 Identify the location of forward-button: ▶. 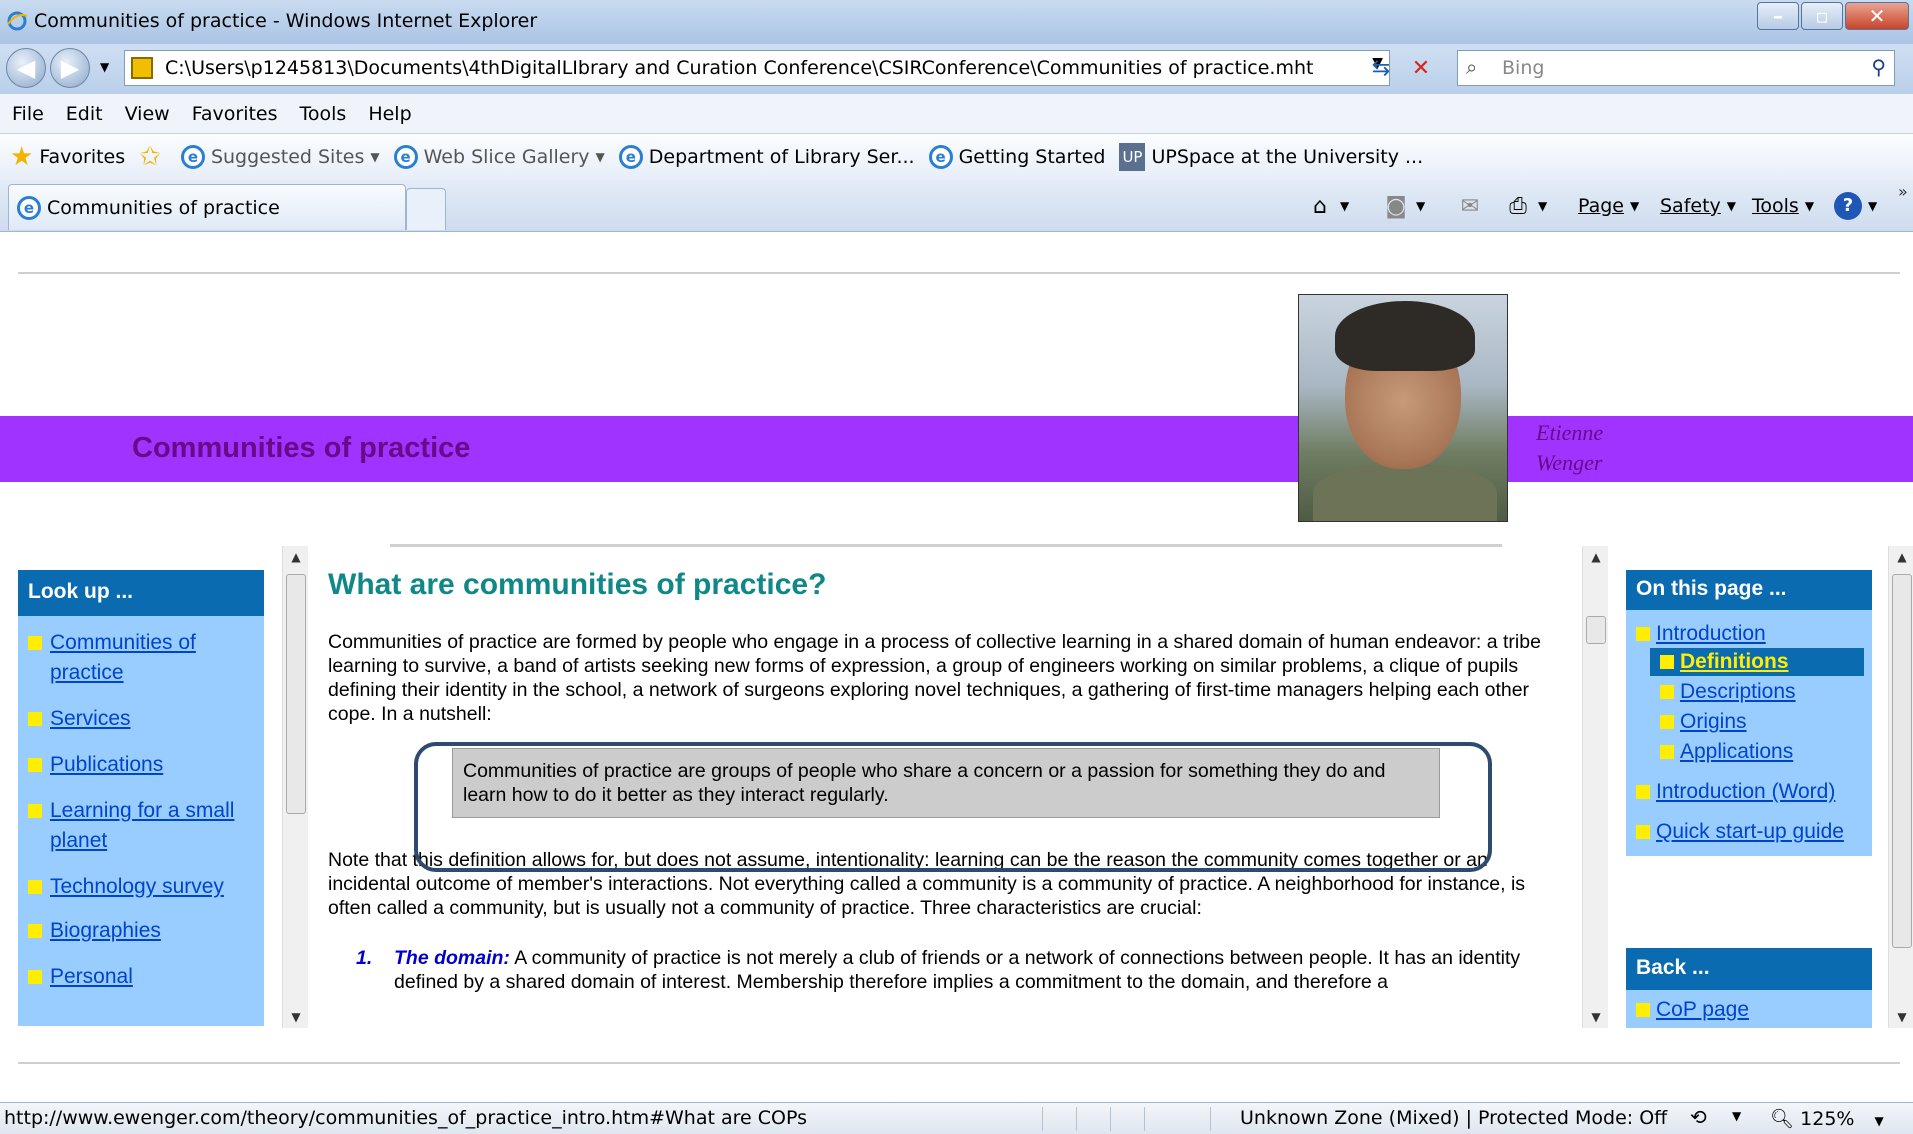
(70, 68).